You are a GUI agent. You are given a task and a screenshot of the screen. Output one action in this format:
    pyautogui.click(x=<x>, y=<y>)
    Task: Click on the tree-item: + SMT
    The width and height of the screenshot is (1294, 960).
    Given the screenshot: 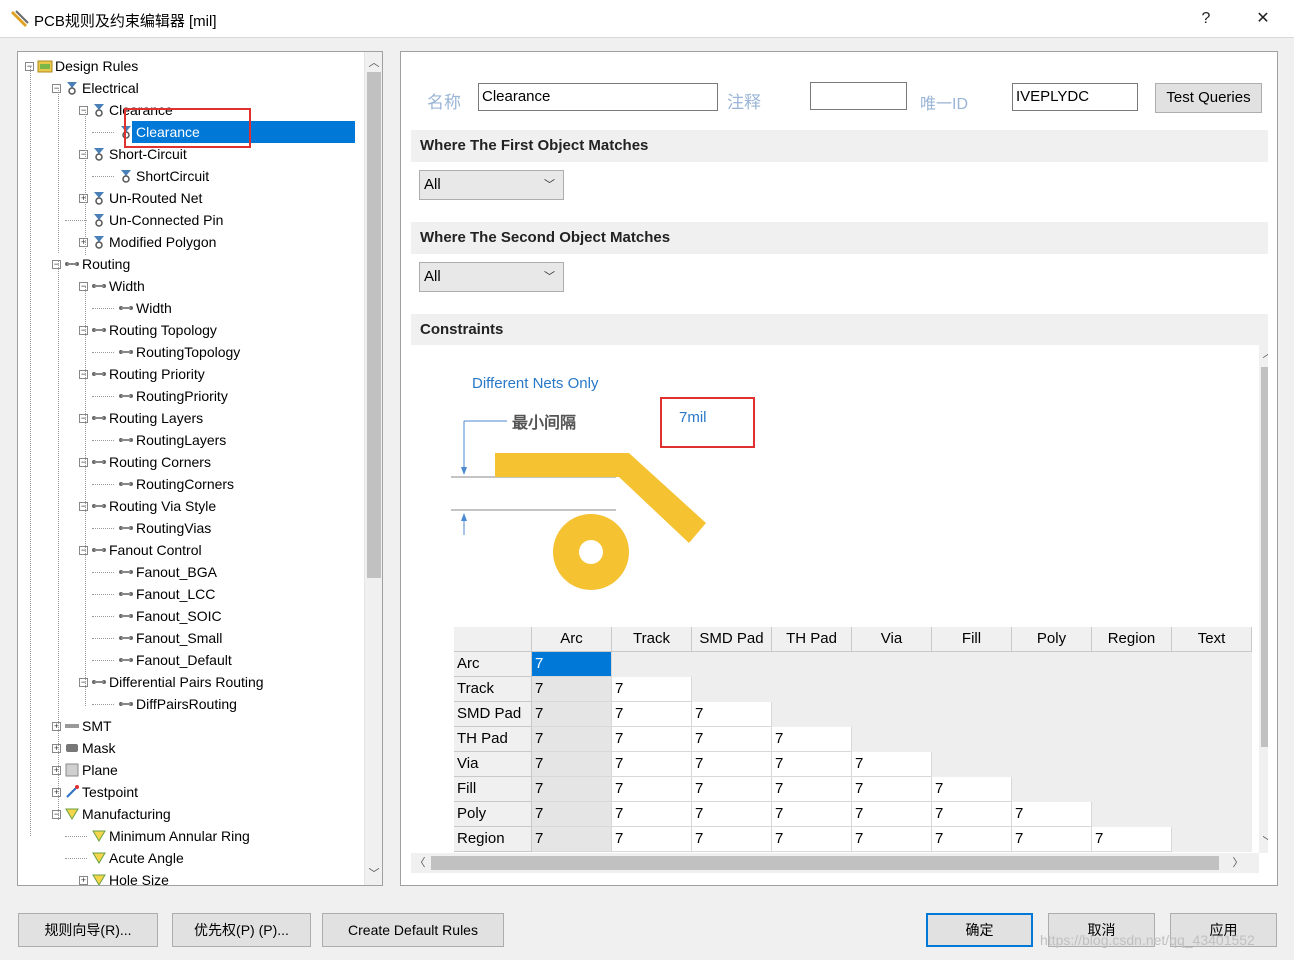 What is the action you would take?
    pyautogui.click(x=190, y=726)
    